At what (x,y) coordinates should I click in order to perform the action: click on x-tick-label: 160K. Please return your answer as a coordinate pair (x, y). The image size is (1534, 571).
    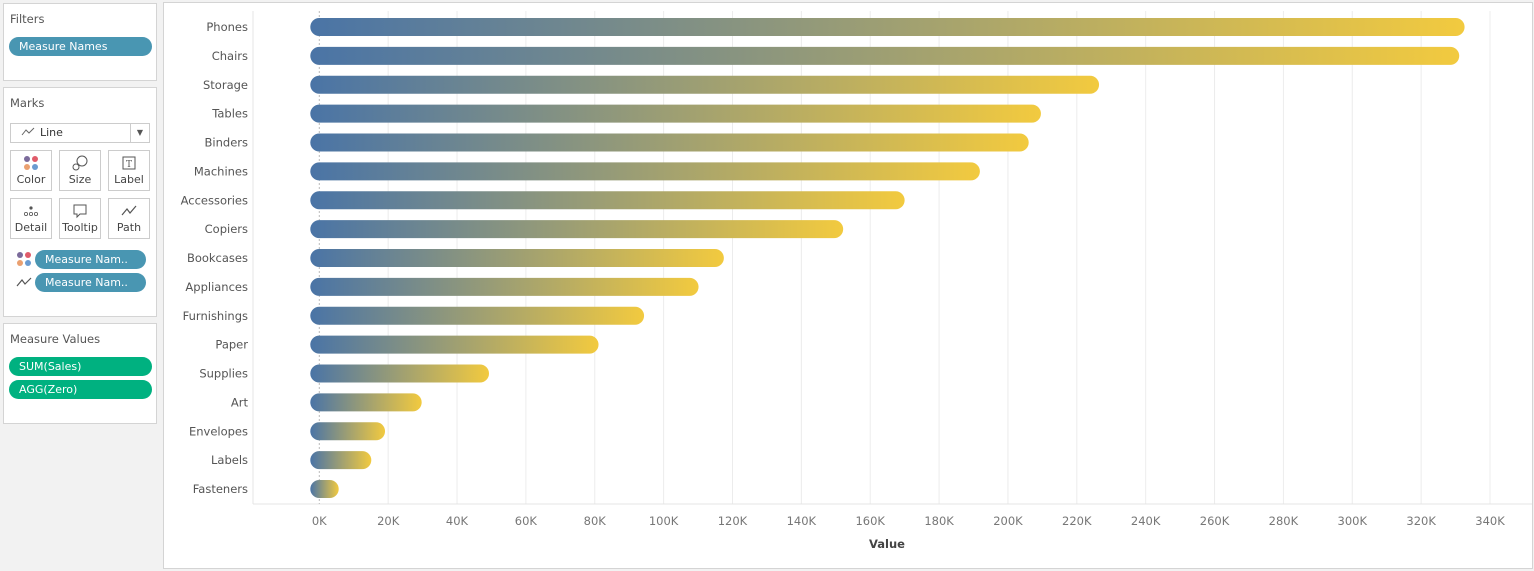
    Looking at the image, I should click on (870, 521).